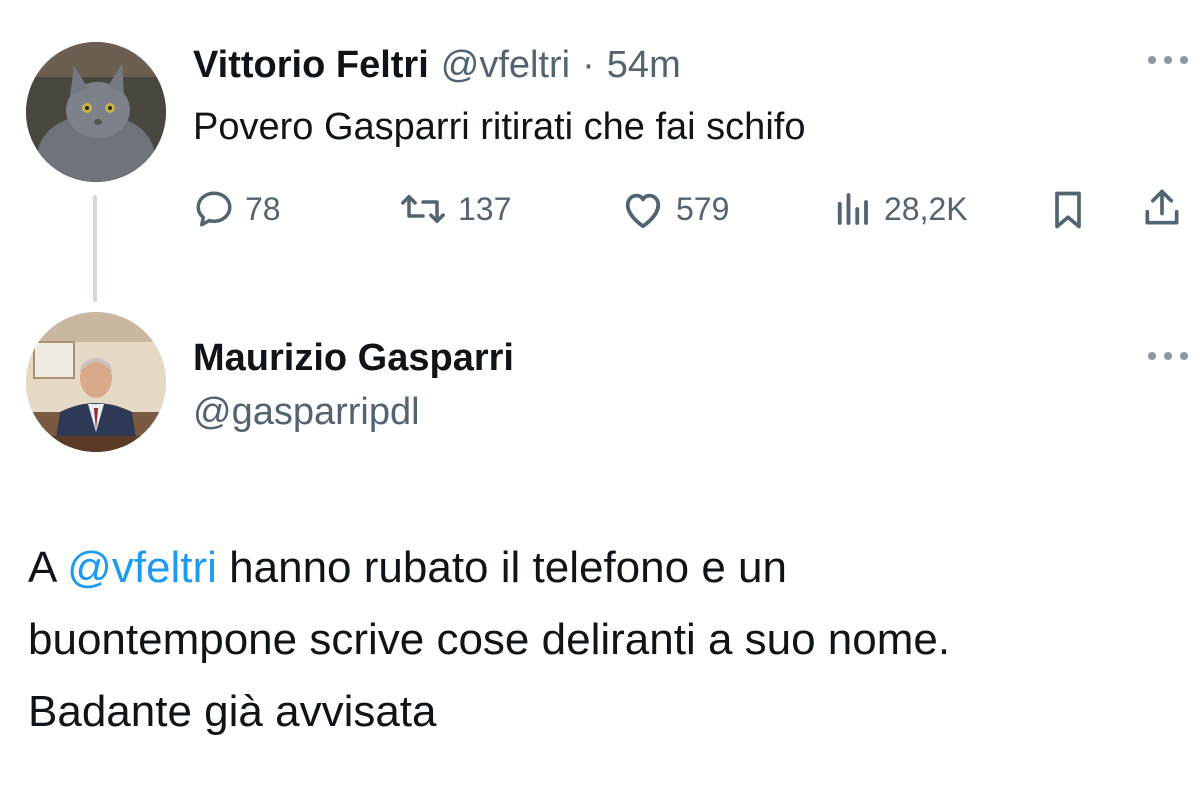 This screenshot has height=789, width=1200. I want to click on reply-count: 78, so click(263, 208).